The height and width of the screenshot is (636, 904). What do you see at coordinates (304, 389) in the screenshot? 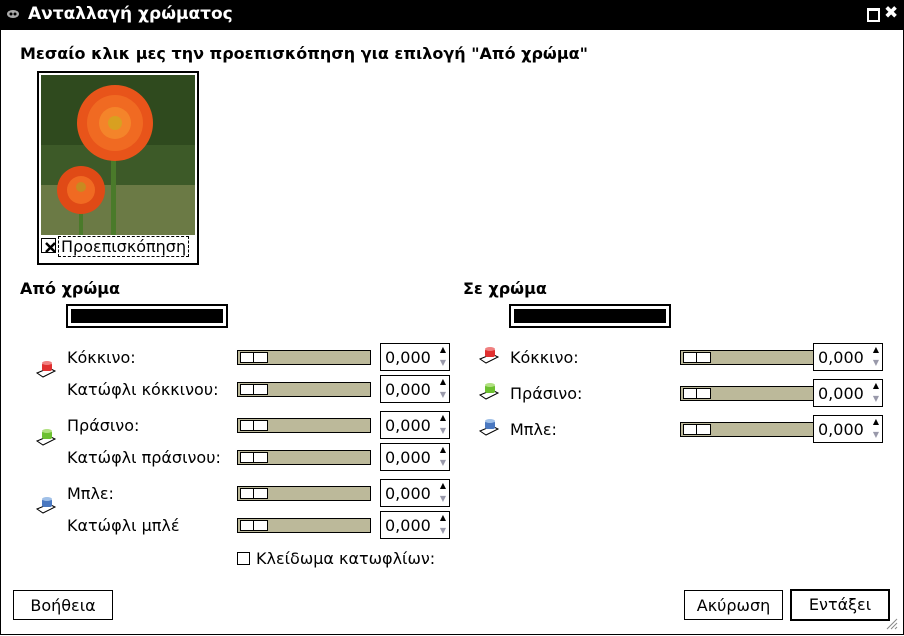
I see `from-red-threshold-slider` at bounding box center [304, 389].